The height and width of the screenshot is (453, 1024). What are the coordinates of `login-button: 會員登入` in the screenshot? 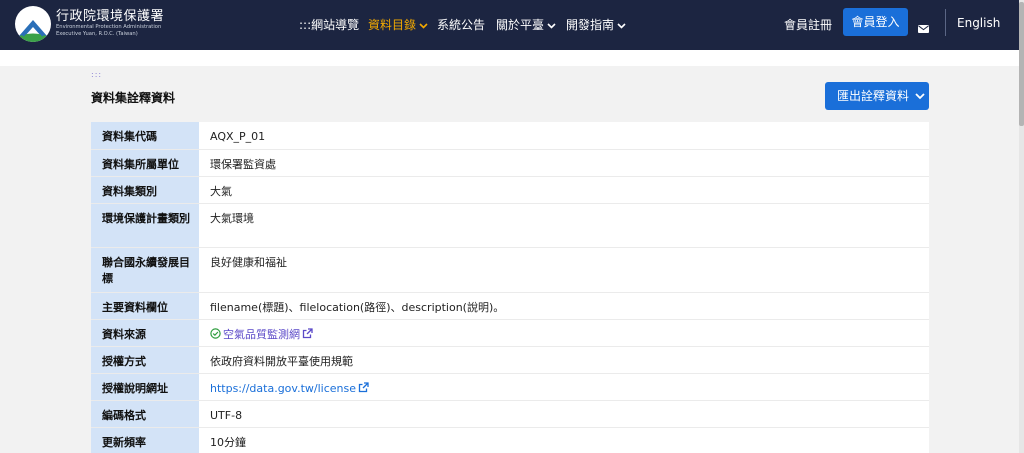 It's located at (875, 22).